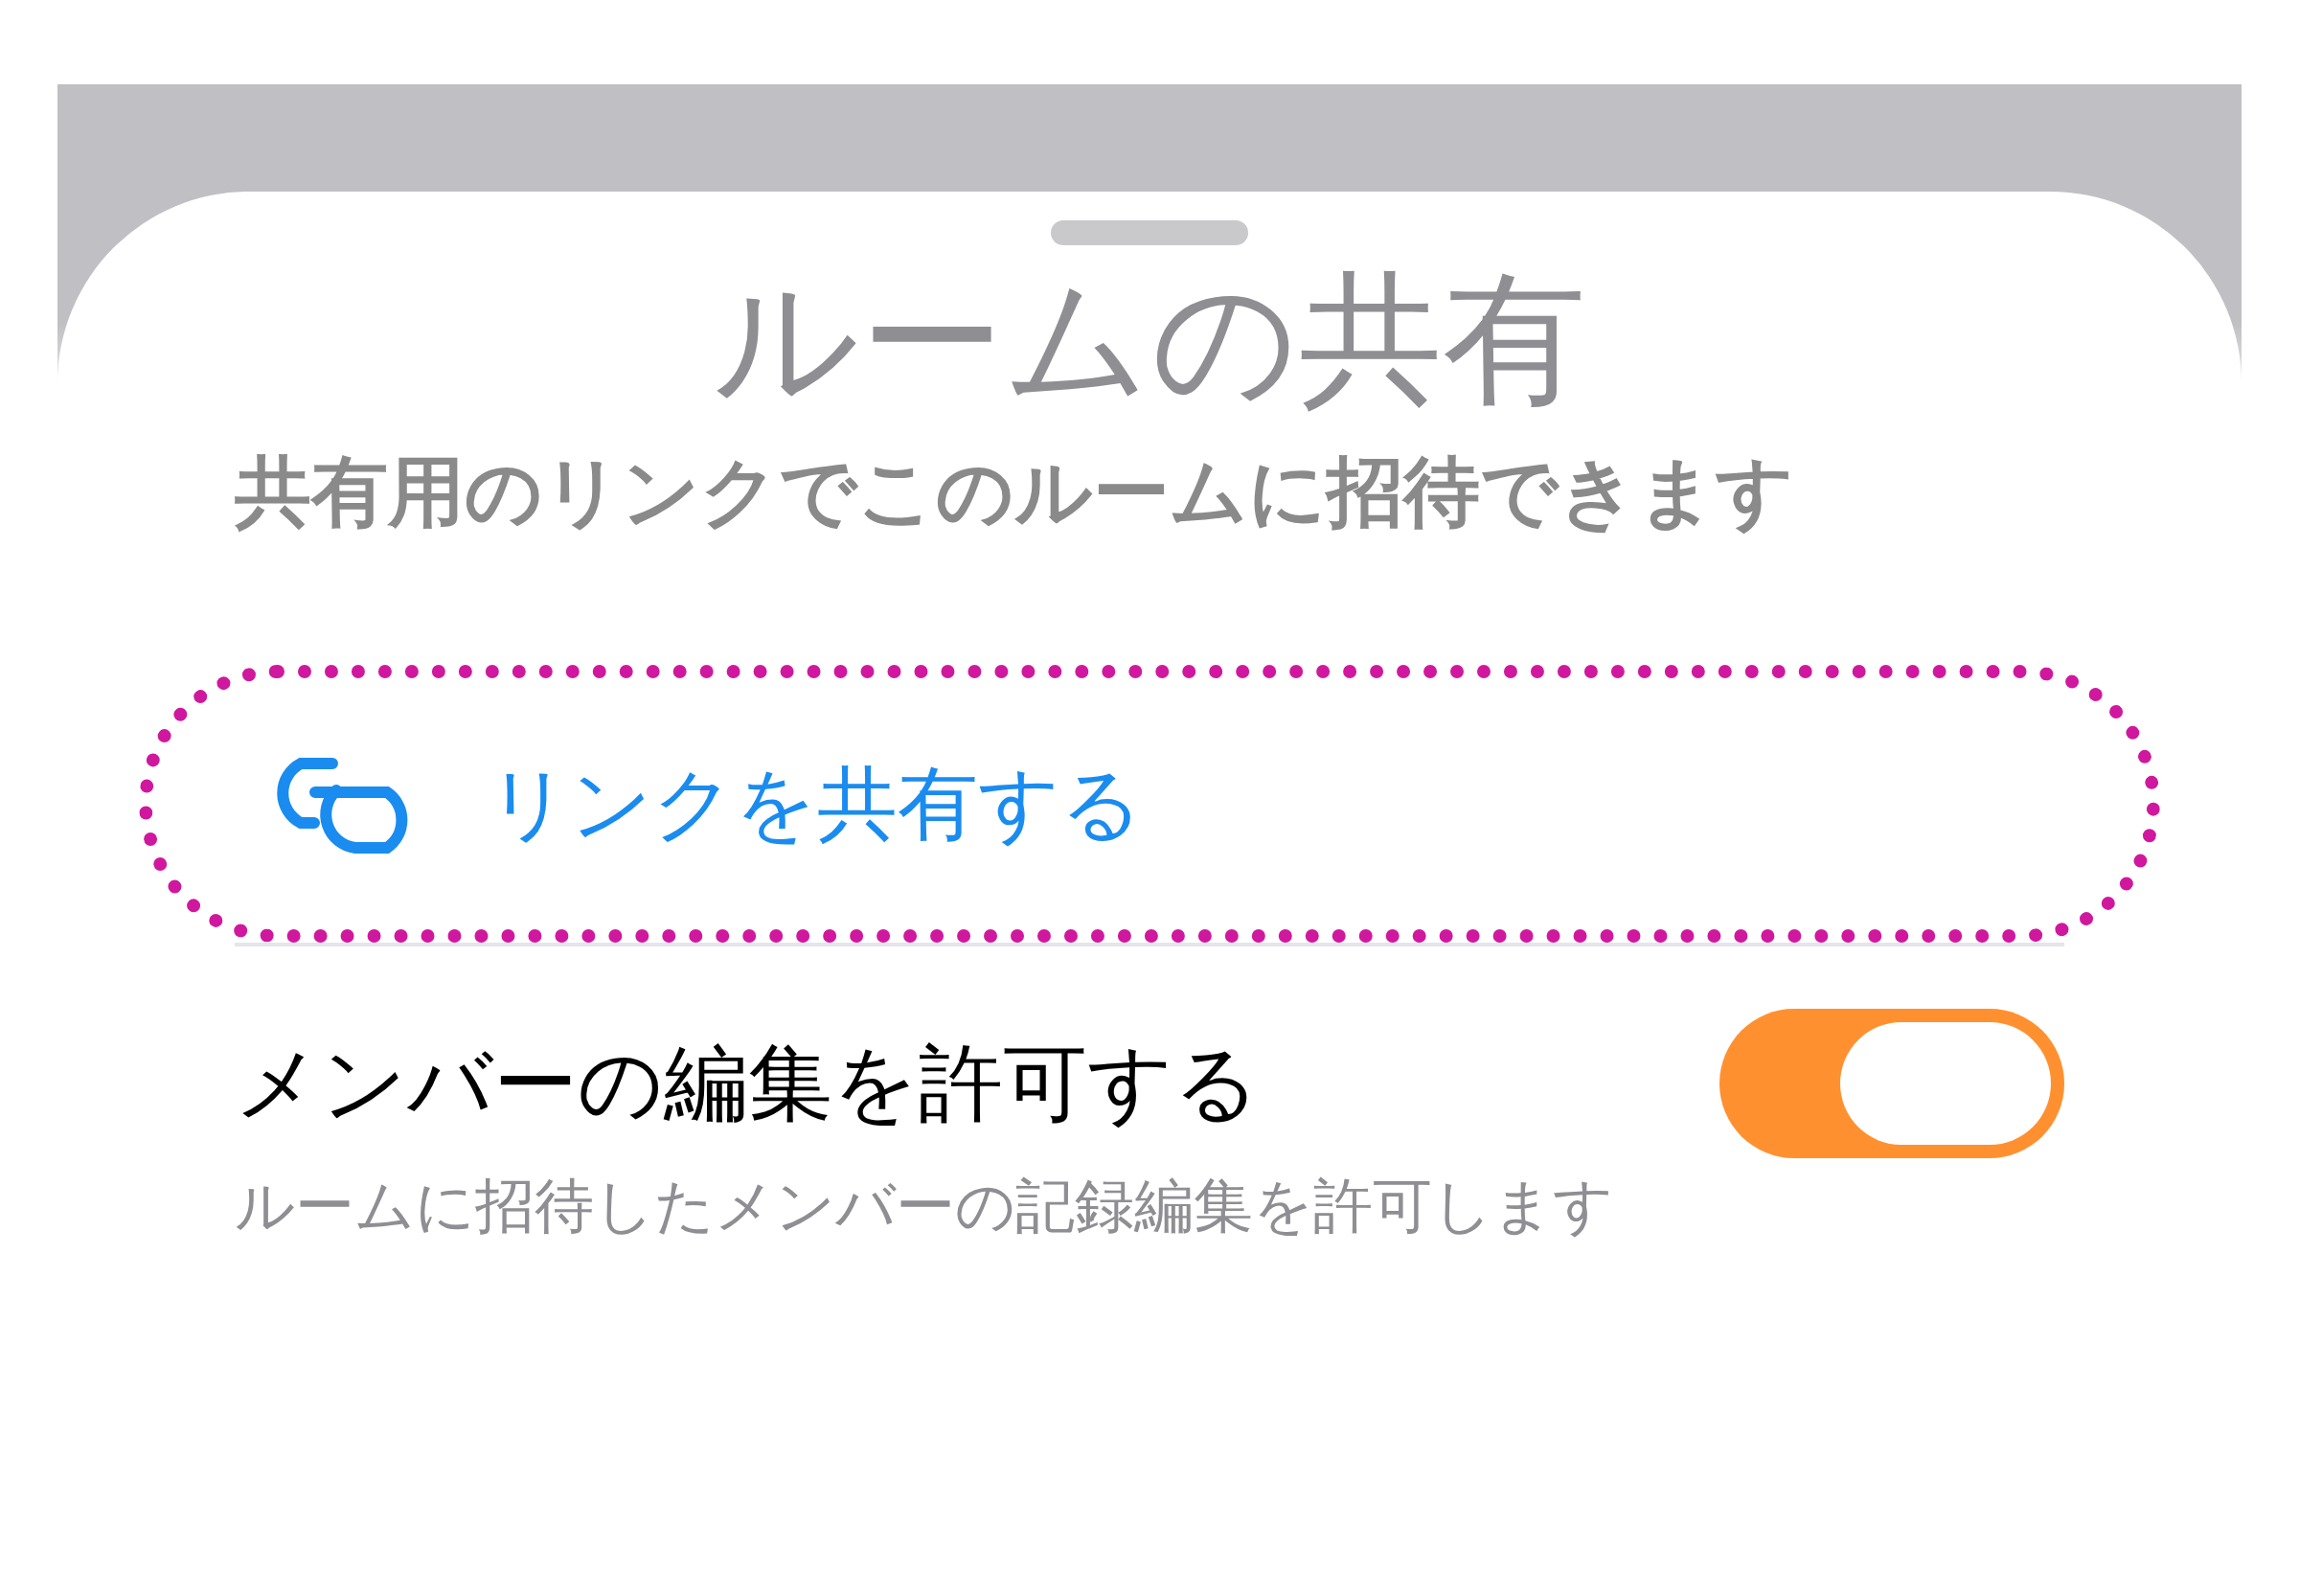 The width and height of the screenshot is (2299, 1596). I want to click on sheet-subtitle: 共有用のリンクでこのルームに招待できます, so click(1015, 492).